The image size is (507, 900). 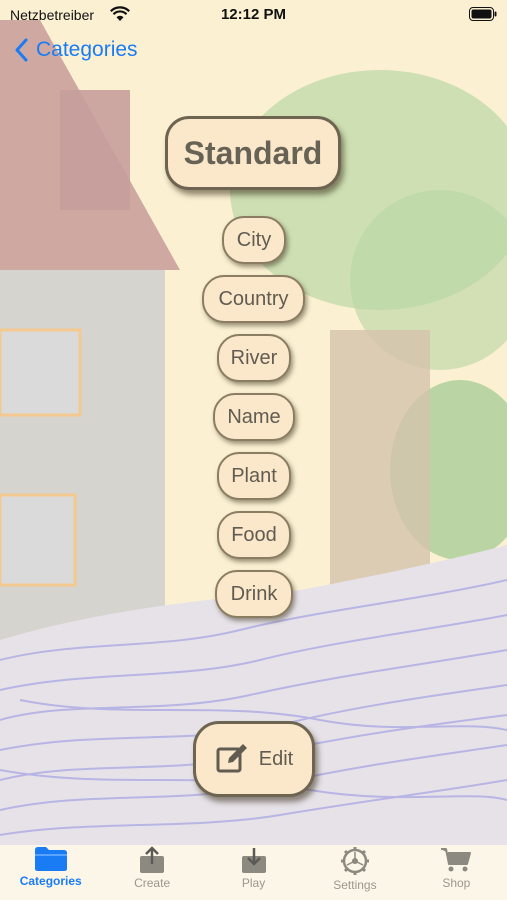 I want to click on category-pill-drink: Drink, so click(x=254, y=594).